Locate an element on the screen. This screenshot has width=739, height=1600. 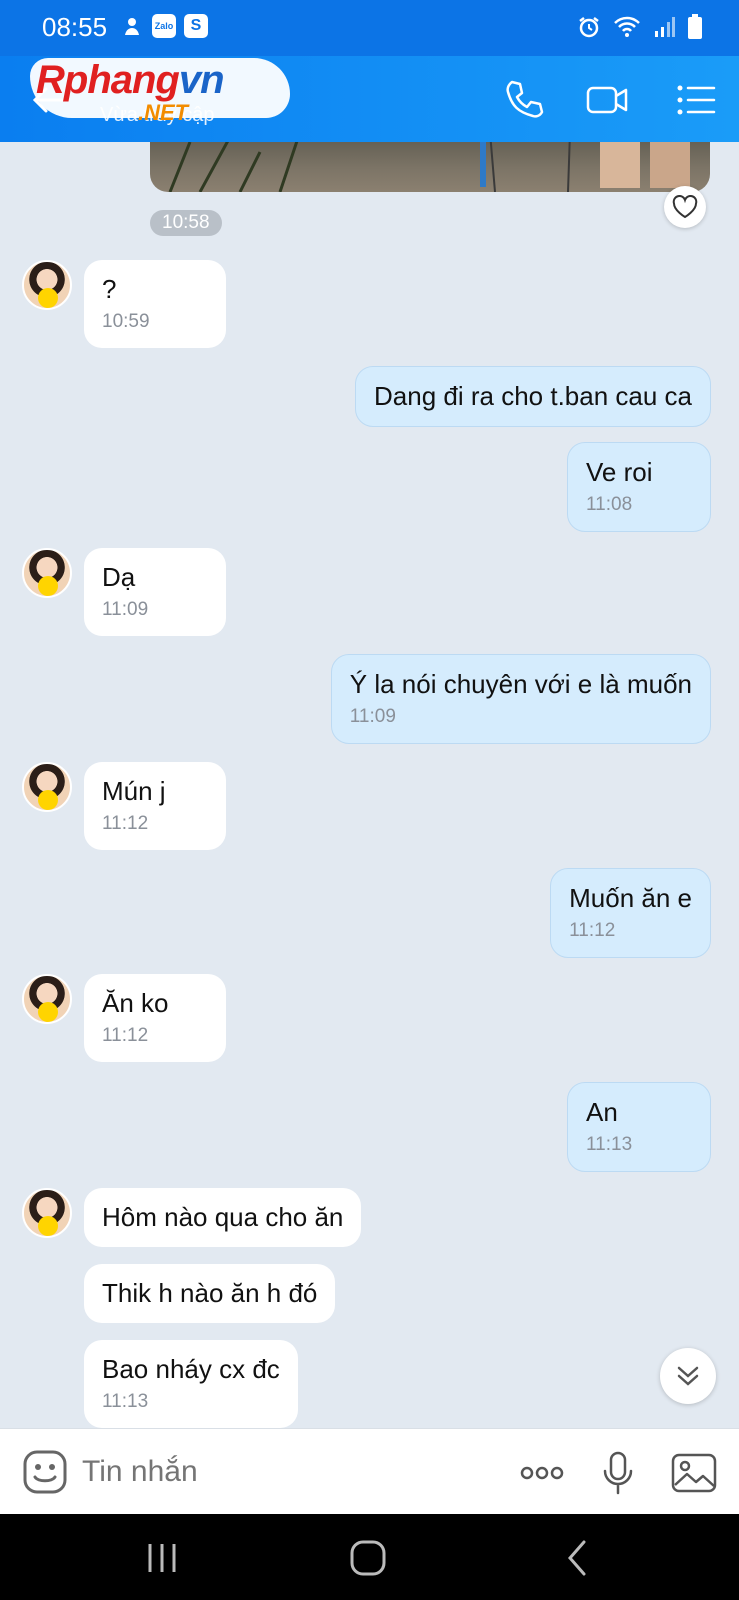
signal-icon is located at coordinates (665, 27).